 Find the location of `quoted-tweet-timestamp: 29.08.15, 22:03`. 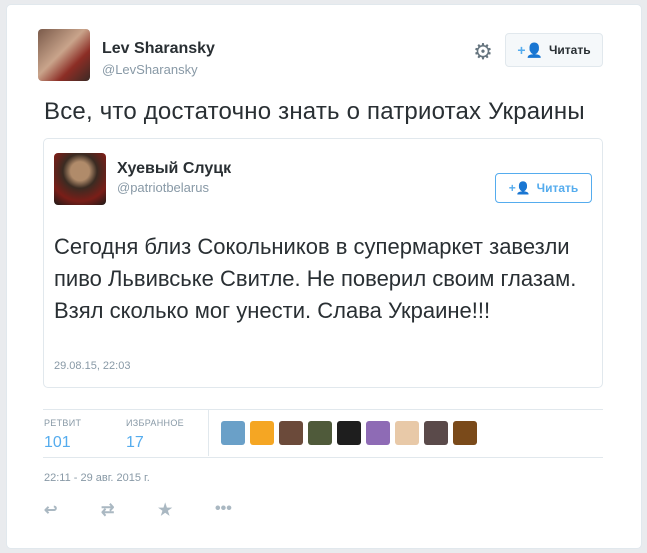

quoted-tweet-timestamp: 29.08.15, 22:03 is located at coordinates (92, 366).